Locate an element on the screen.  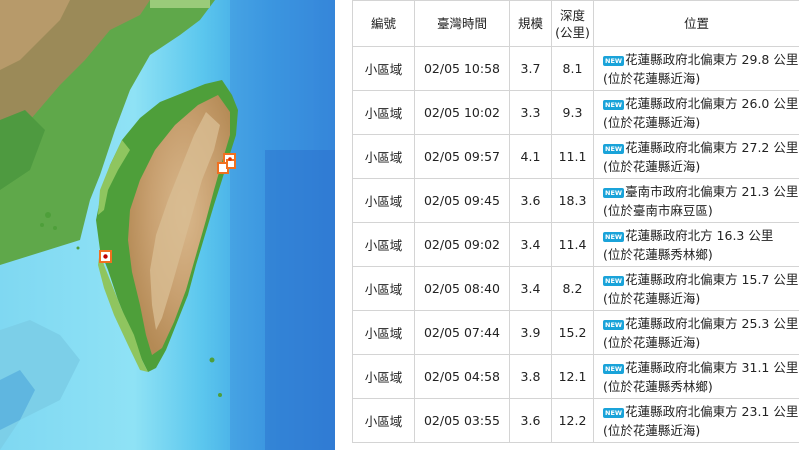
cell-time: 02/05 09:45 is located at coordinates (462, 200).